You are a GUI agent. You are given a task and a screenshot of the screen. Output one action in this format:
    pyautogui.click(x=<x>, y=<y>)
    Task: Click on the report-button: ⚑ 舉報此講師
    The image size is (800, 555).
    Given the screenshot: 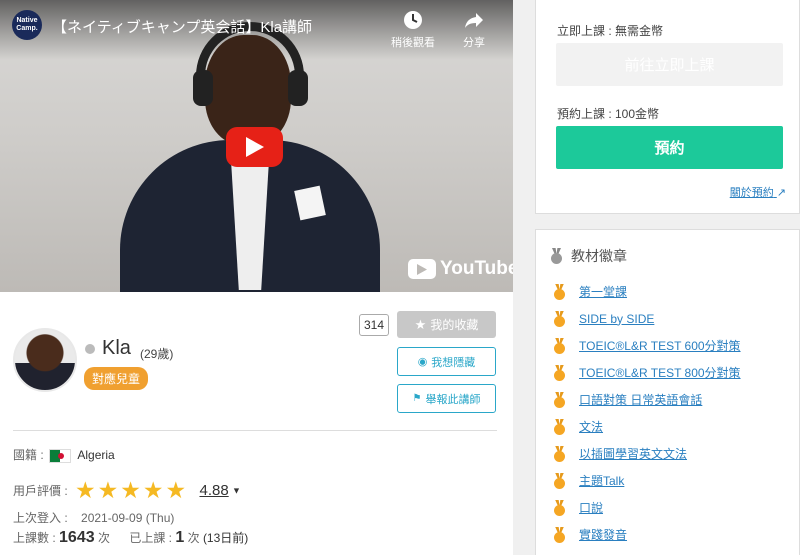 What is the action you would take?
    pyautogui.click(x=446, y=398)
    